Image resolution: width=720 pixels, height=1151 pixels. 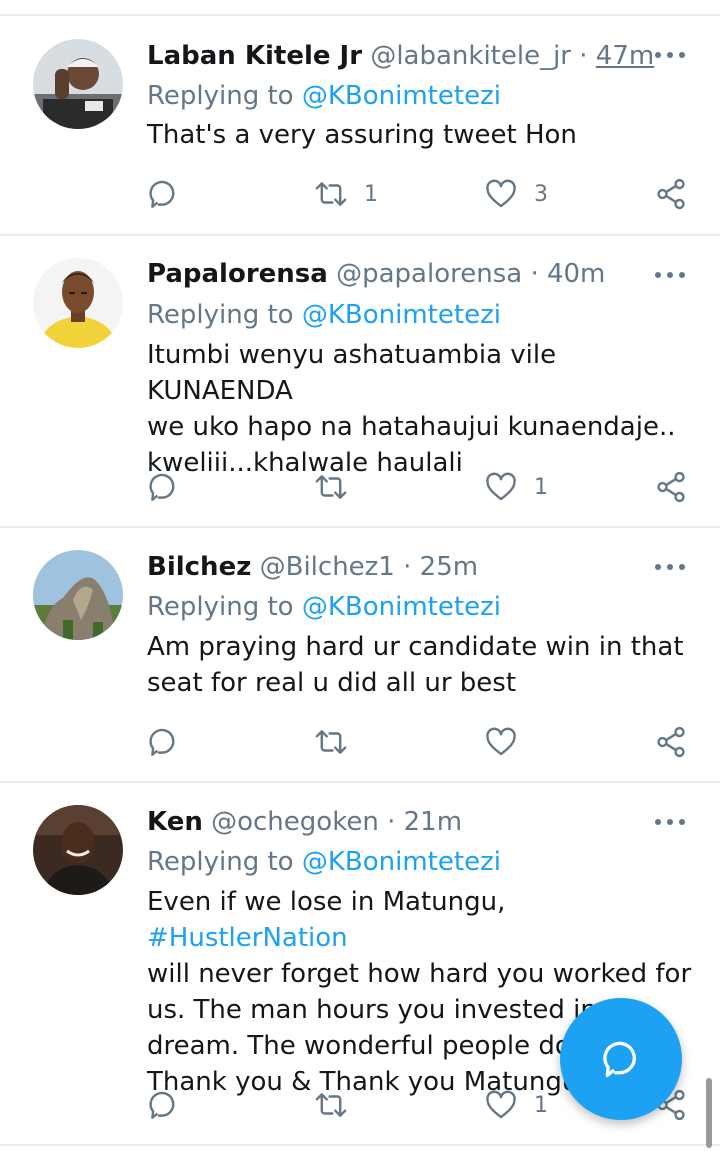 I want to click on display-name: Papalorensa, so click(x=237, y=274).